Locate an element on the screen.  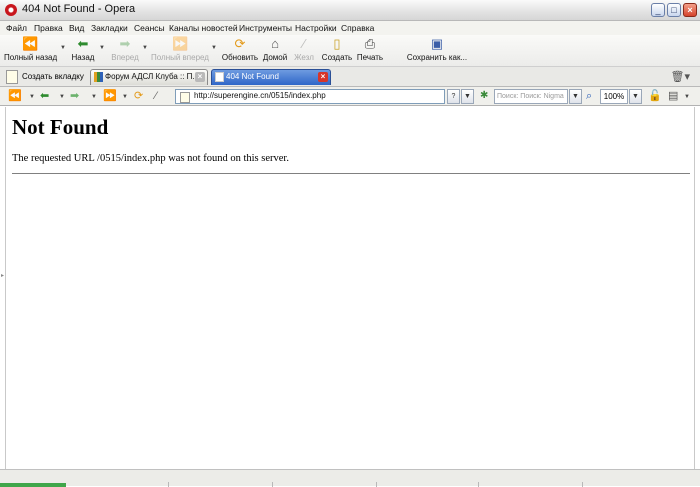
minimize-button: _ is located at coordinates (658, 10).